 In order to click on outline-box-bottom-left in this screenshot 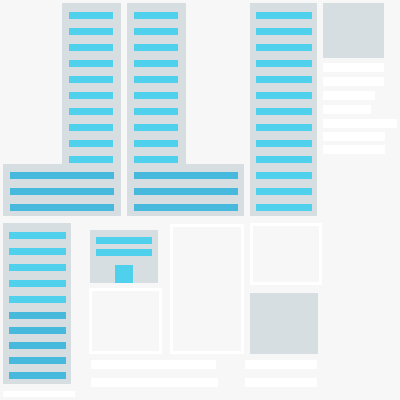, I will do `click(125, 321)`.